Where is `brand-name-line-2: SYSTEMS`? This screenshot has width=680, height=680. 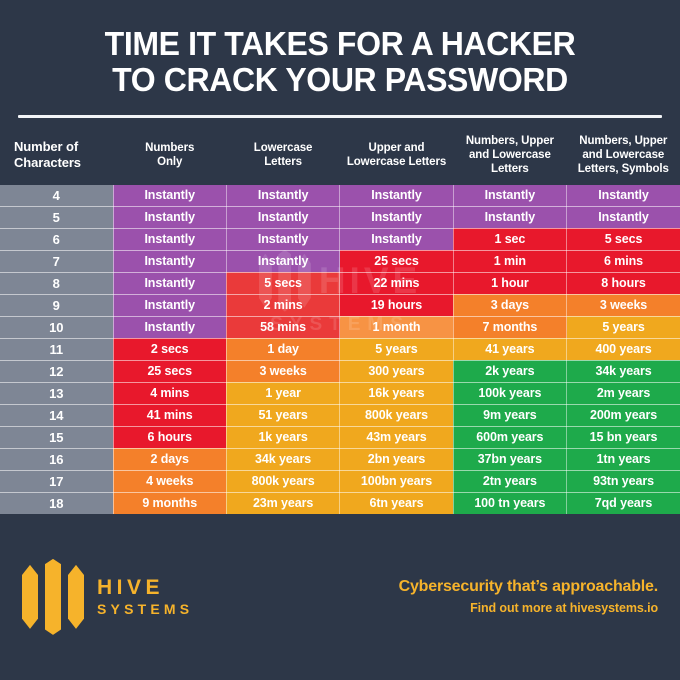
brand-name-line-2: SYSTEMS is located at coordinates (145, 609).